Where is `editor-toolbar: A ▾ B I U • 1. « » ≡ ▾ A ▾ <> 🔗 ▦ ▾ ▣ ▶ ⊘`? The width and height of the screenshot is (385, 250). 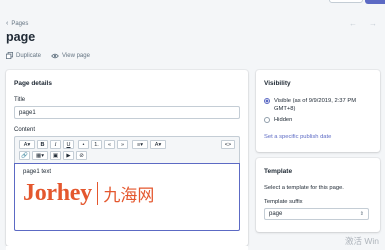 editor-toolbar: A ▾ B I U • 1. « » ≡ ▾ A ▾ <> 🔗 ▦ ▾ ▣ ▶ ⊘ is located at coordinates (127, 149).